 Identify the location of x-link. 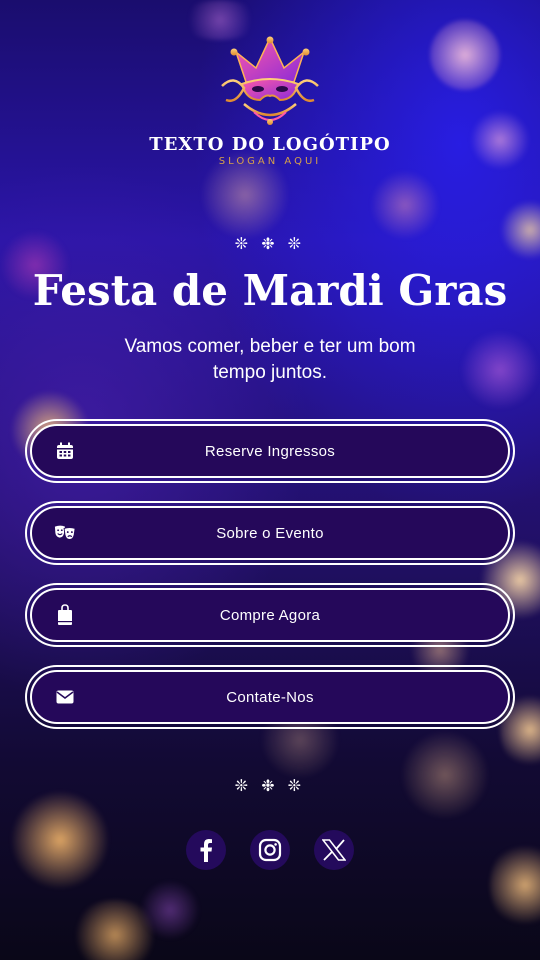
(334, 850).